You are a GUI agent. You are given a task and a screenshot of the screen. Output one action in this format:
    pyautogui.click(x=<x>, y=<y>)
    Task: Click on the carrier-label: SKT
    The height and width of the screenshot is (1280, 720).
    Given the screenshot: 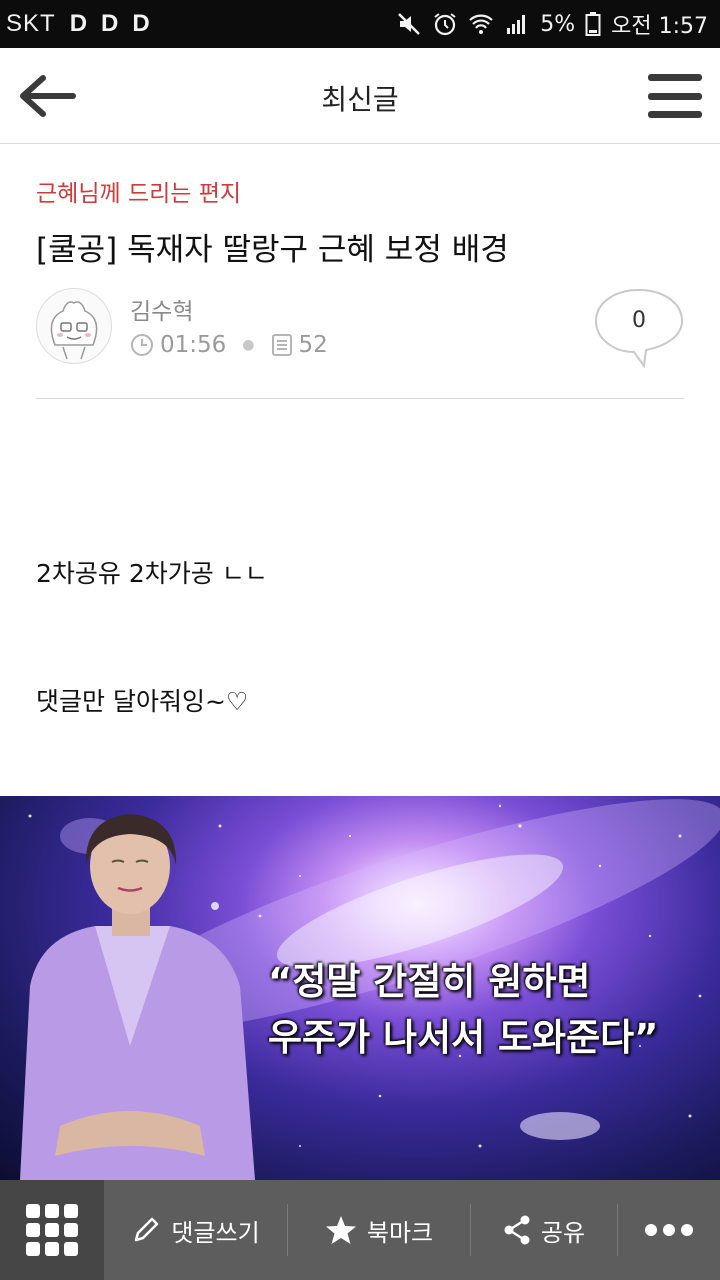 What is the action you would take?
    pyautogui.click(x=31, y=23)
    